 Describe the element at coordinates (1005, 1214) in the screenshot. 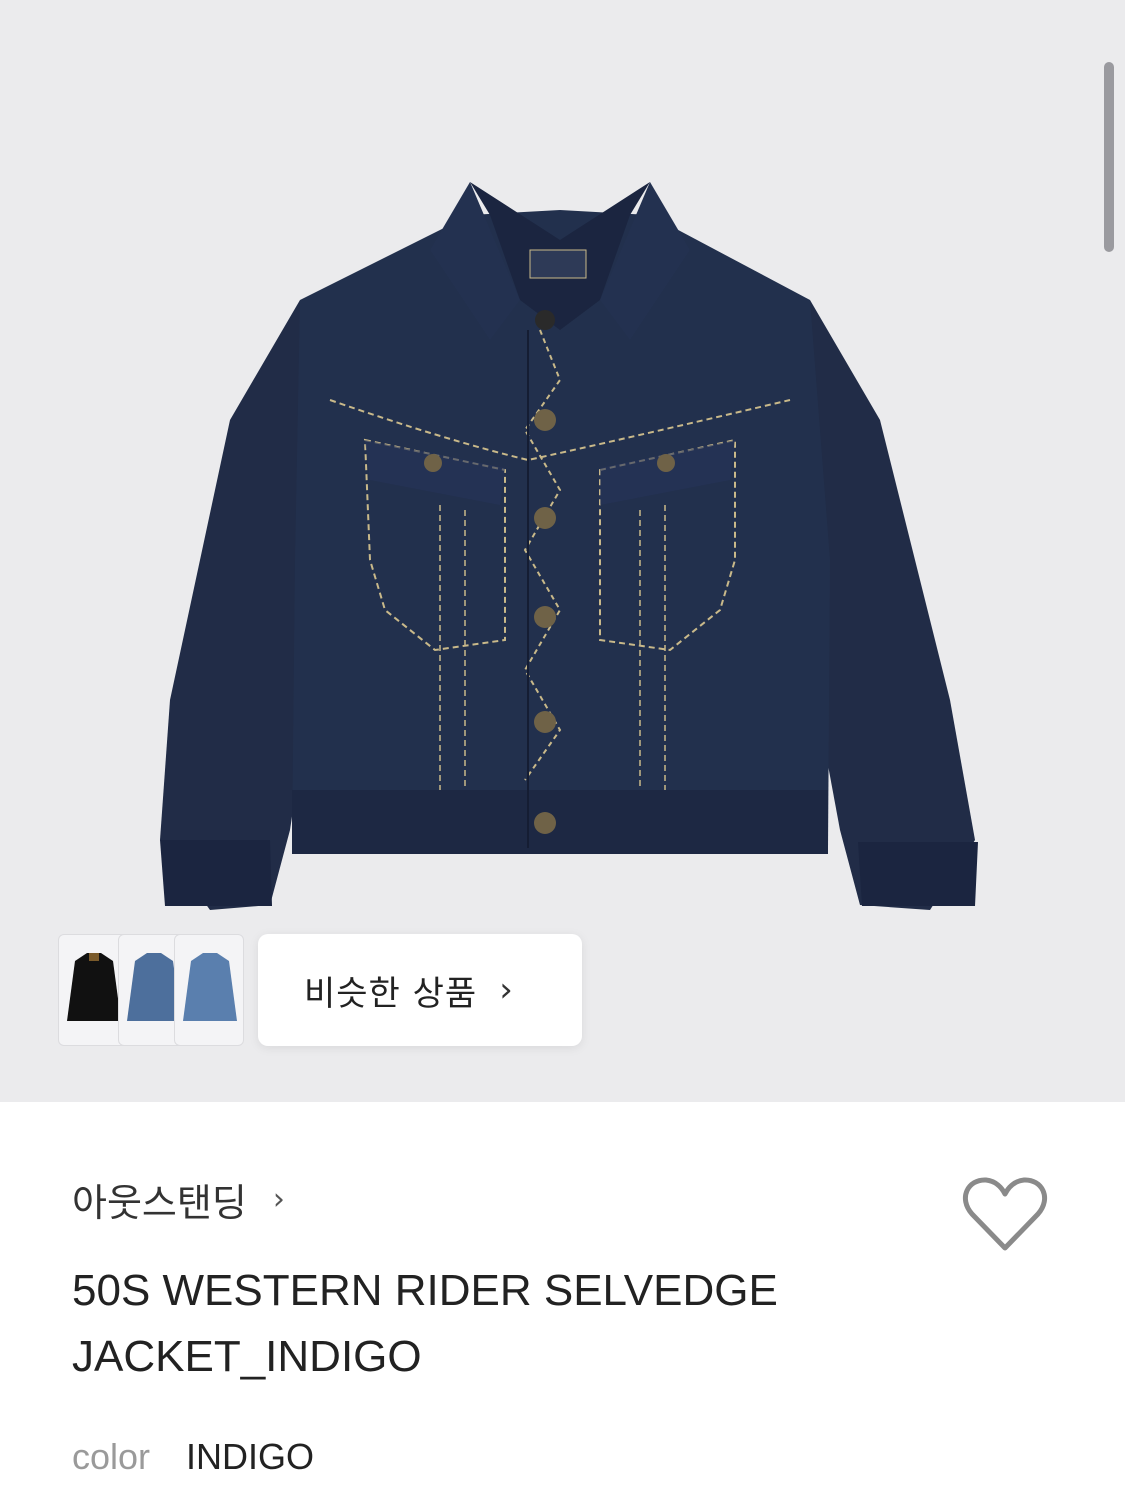

I see `heart-icon` at that location.